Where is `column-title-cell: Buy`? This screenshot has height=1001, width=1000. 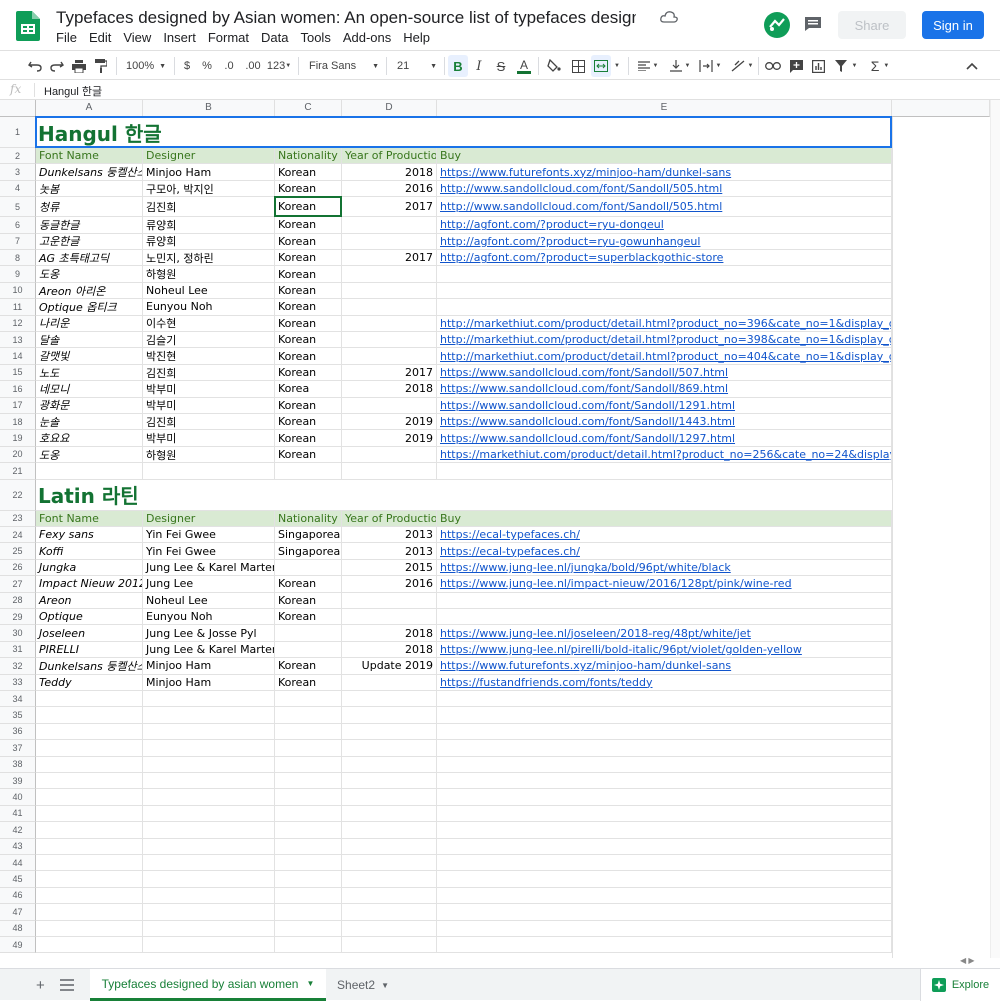
column-title-cell: Buy is located at coordinates (664, 156).